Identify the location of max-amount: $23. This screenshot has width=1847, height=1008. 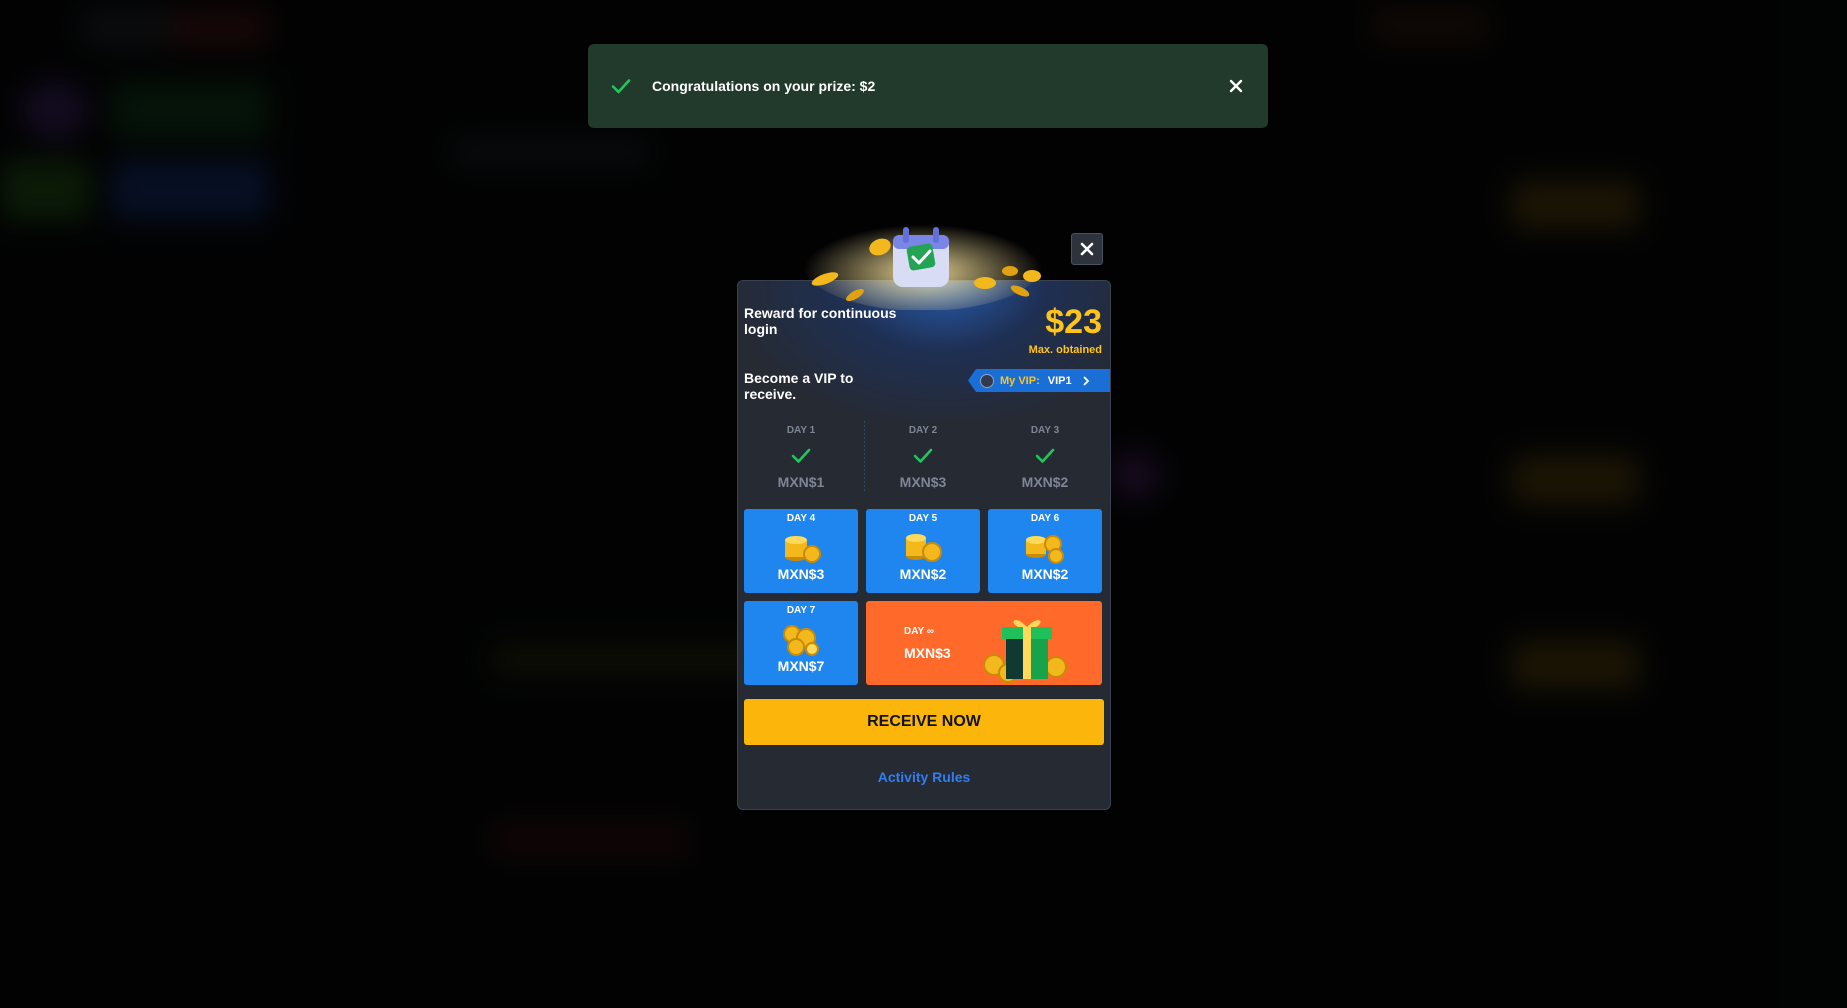
(1073, 322).